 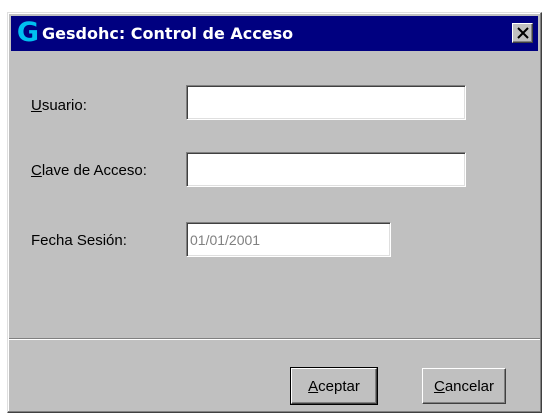 I want to click on usuario-label-text: suario:, so click(x=64, y=105).